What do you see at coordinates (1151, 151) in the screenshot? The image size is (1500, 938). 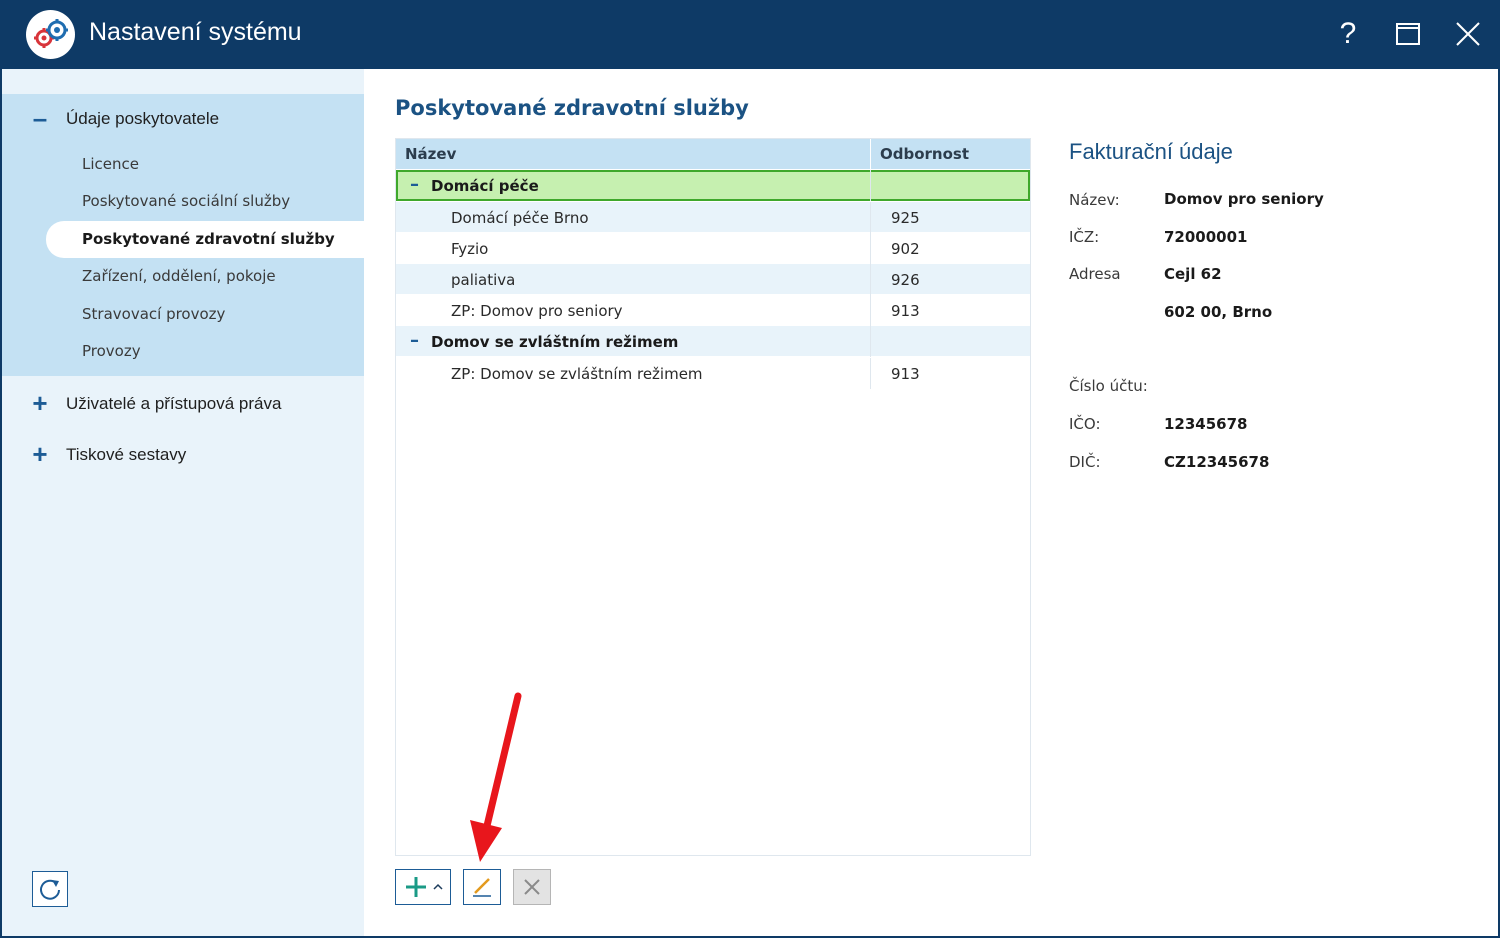 I see `billing-title: Fakturační údaje` at bounding box center [1151, 151].